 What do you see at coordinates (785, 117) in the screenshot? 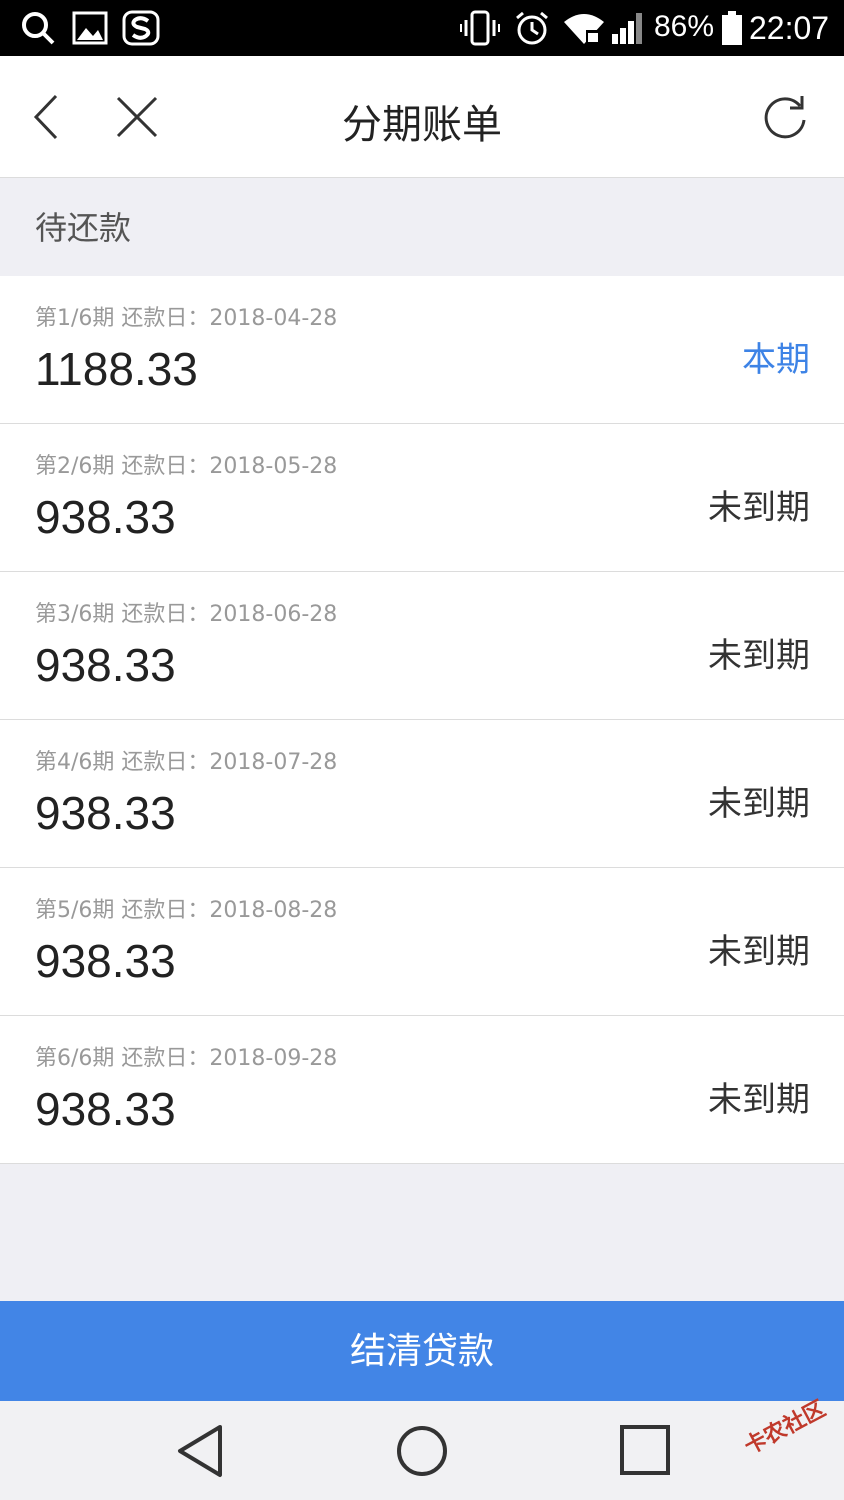
I see `refresh-icon` at bounding box center [785, 117].